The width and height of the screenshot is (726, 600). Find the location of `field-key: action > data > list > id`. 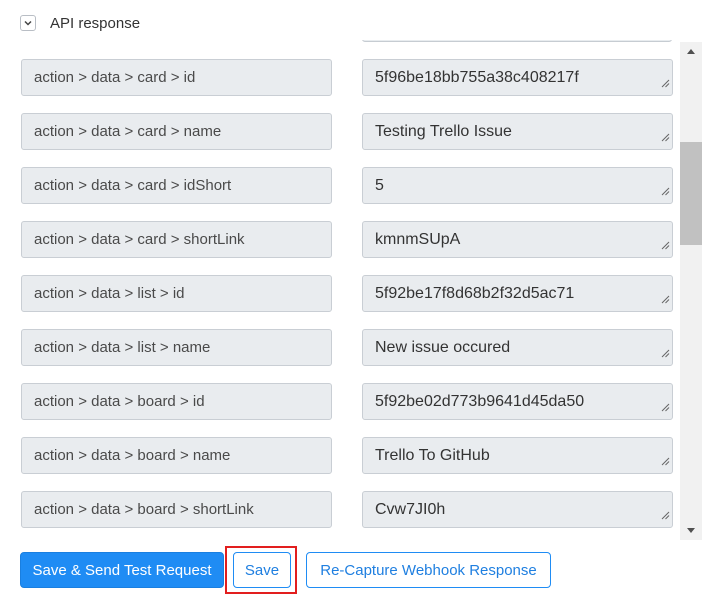

field-key: action > data > list > id is located at coordinates (176, 293).